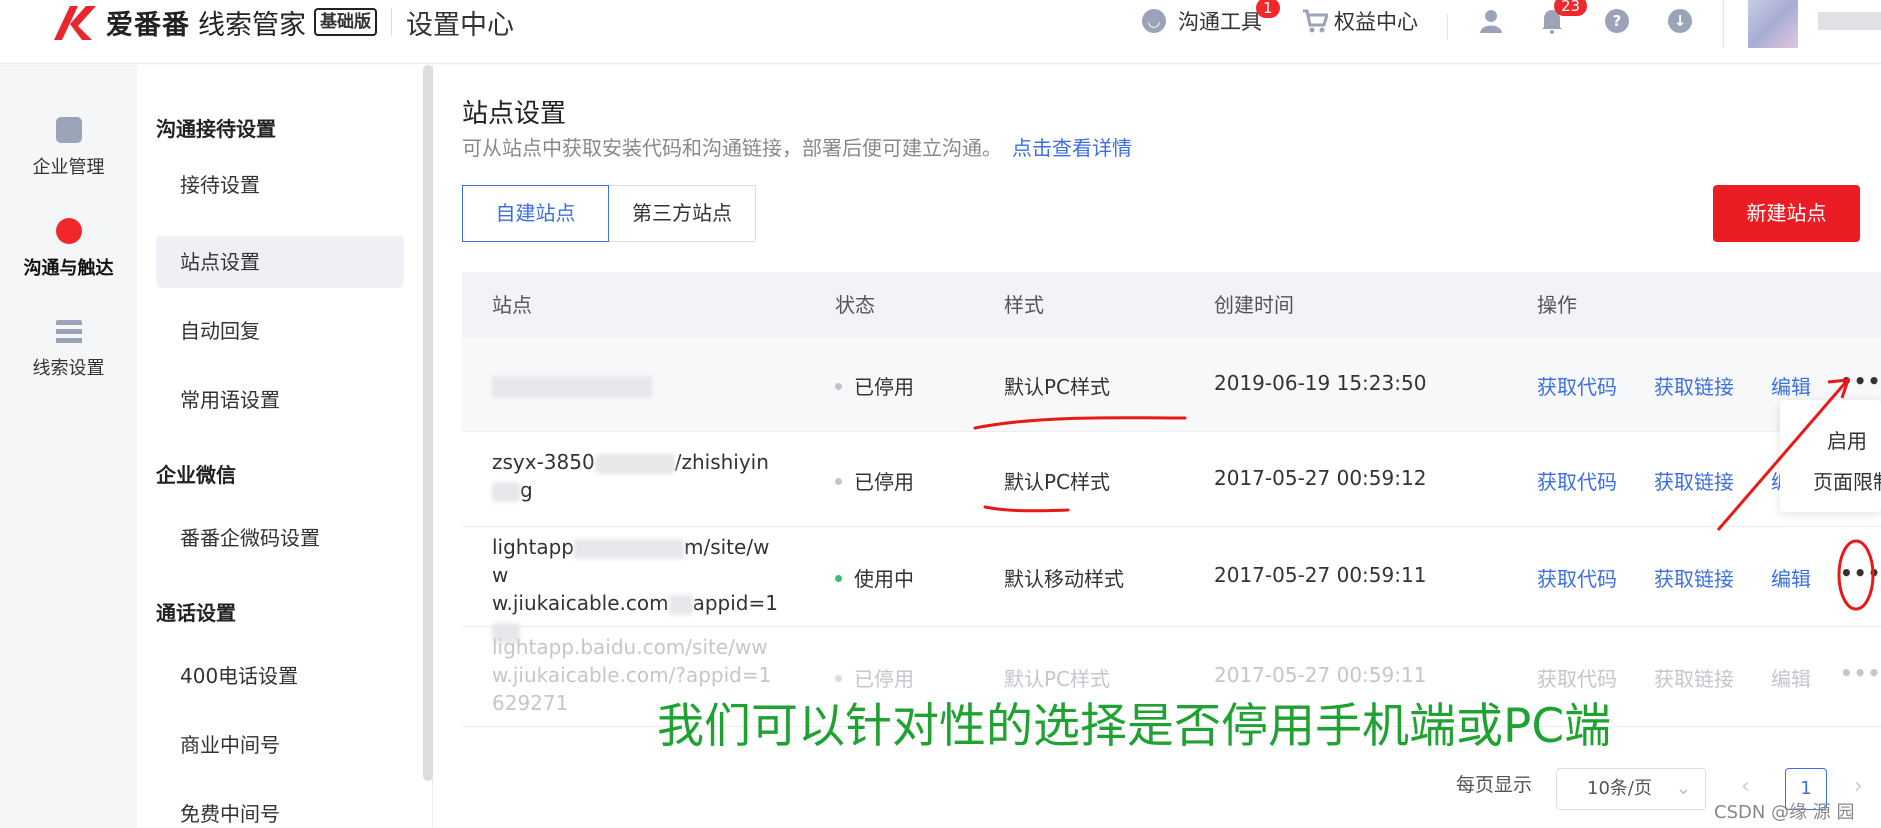 This screenshot has width=1881, height=828. Describe the element at coordinates (280, 538) in the screenshot. I see `submenu-item-wecom-code: 番番企微码设置` at that location.